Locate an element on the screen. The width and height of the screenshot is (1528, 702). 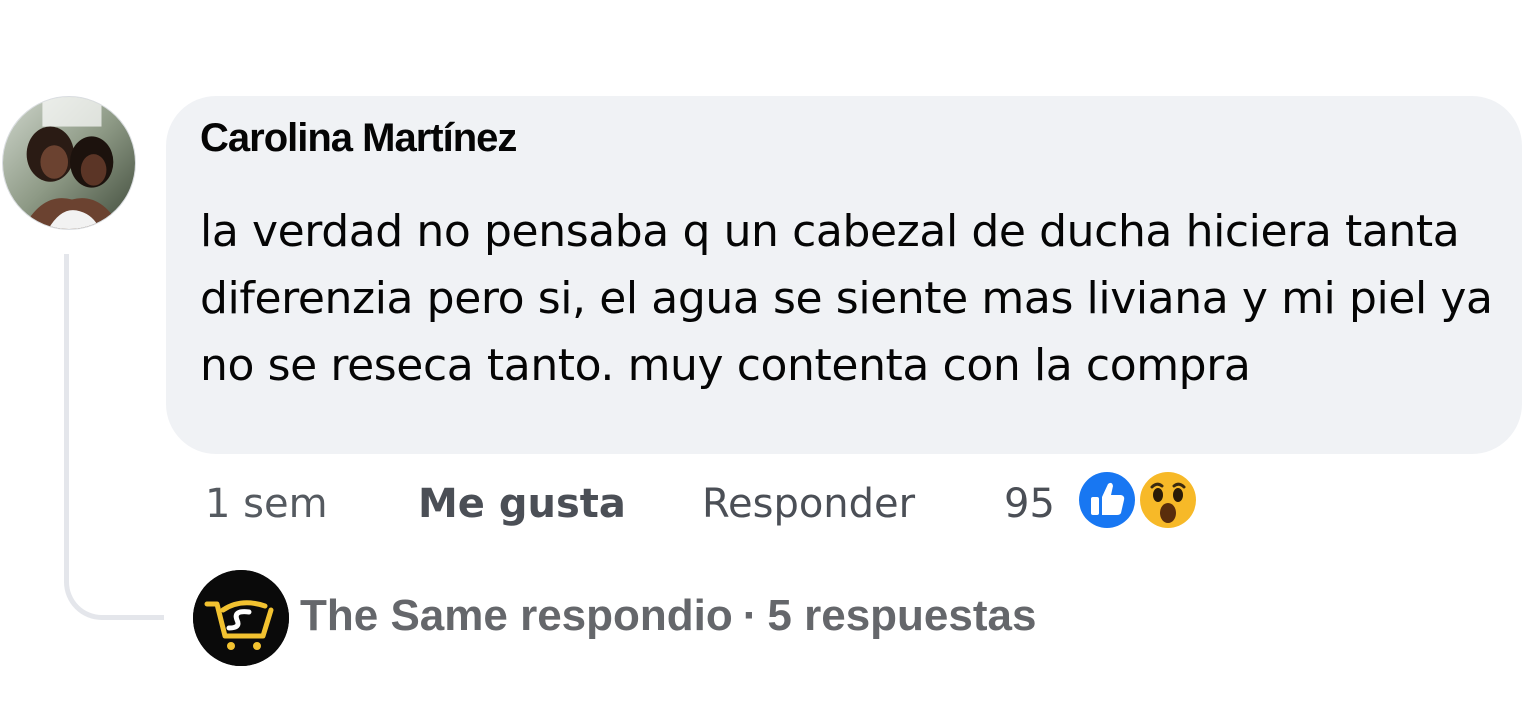
replies-summary: The Same respondio · 5 respuestas is located at coordinates (668, 616).